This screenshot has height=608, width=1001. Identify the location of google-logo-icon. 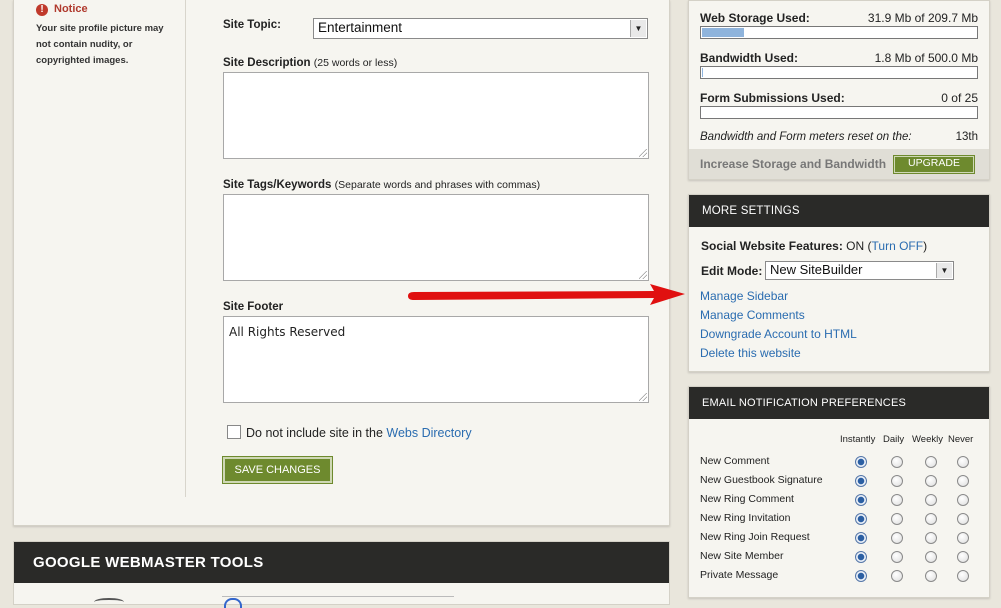
(233, 603).